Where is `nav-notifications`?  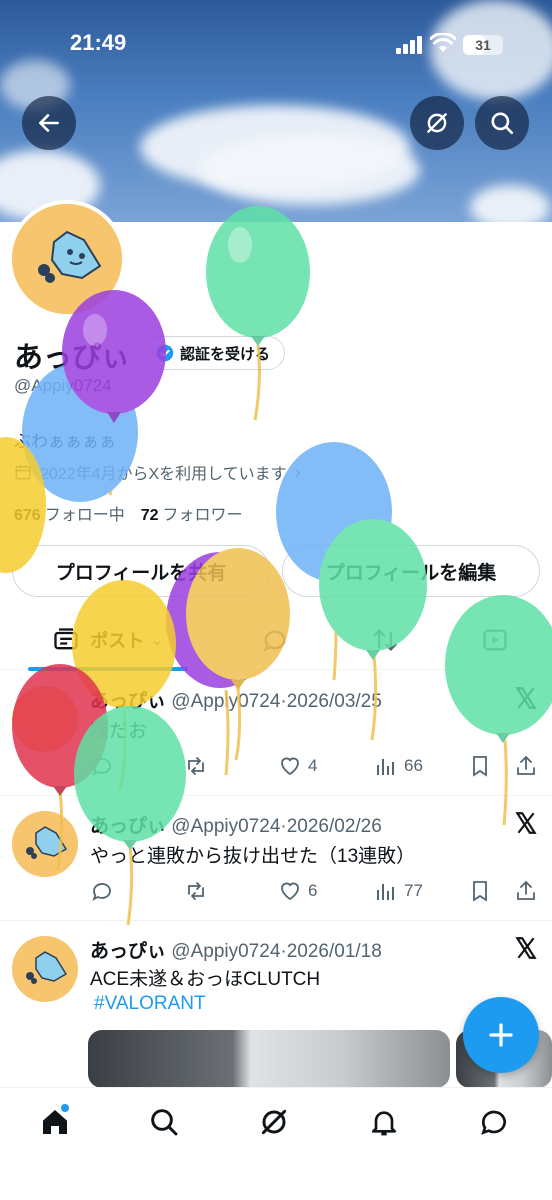 nav-notifications is located at coordinates (384, 1122).